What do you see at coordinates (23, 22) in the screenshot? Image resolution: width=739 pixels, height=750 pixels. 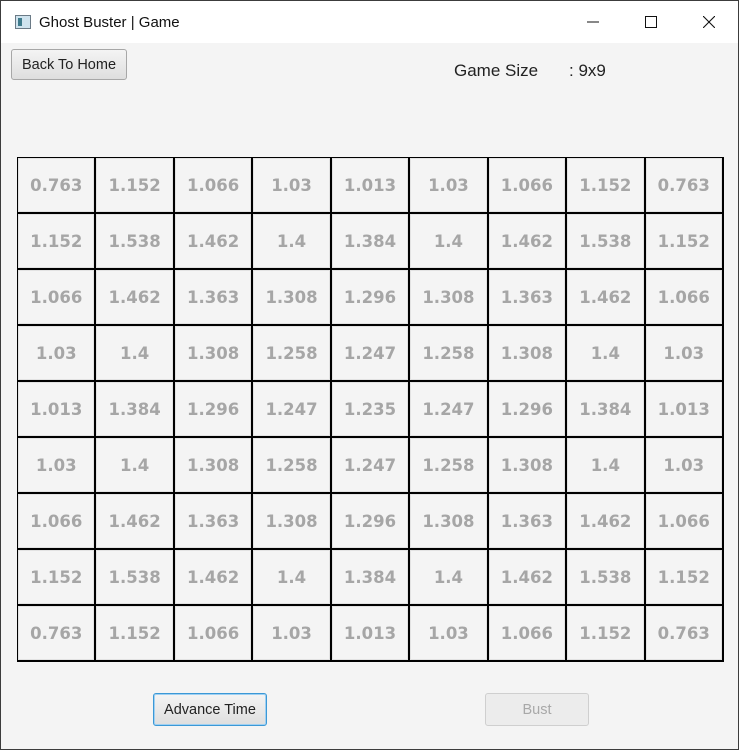 I see `app-window-icon` at bounding box center [23, 22].